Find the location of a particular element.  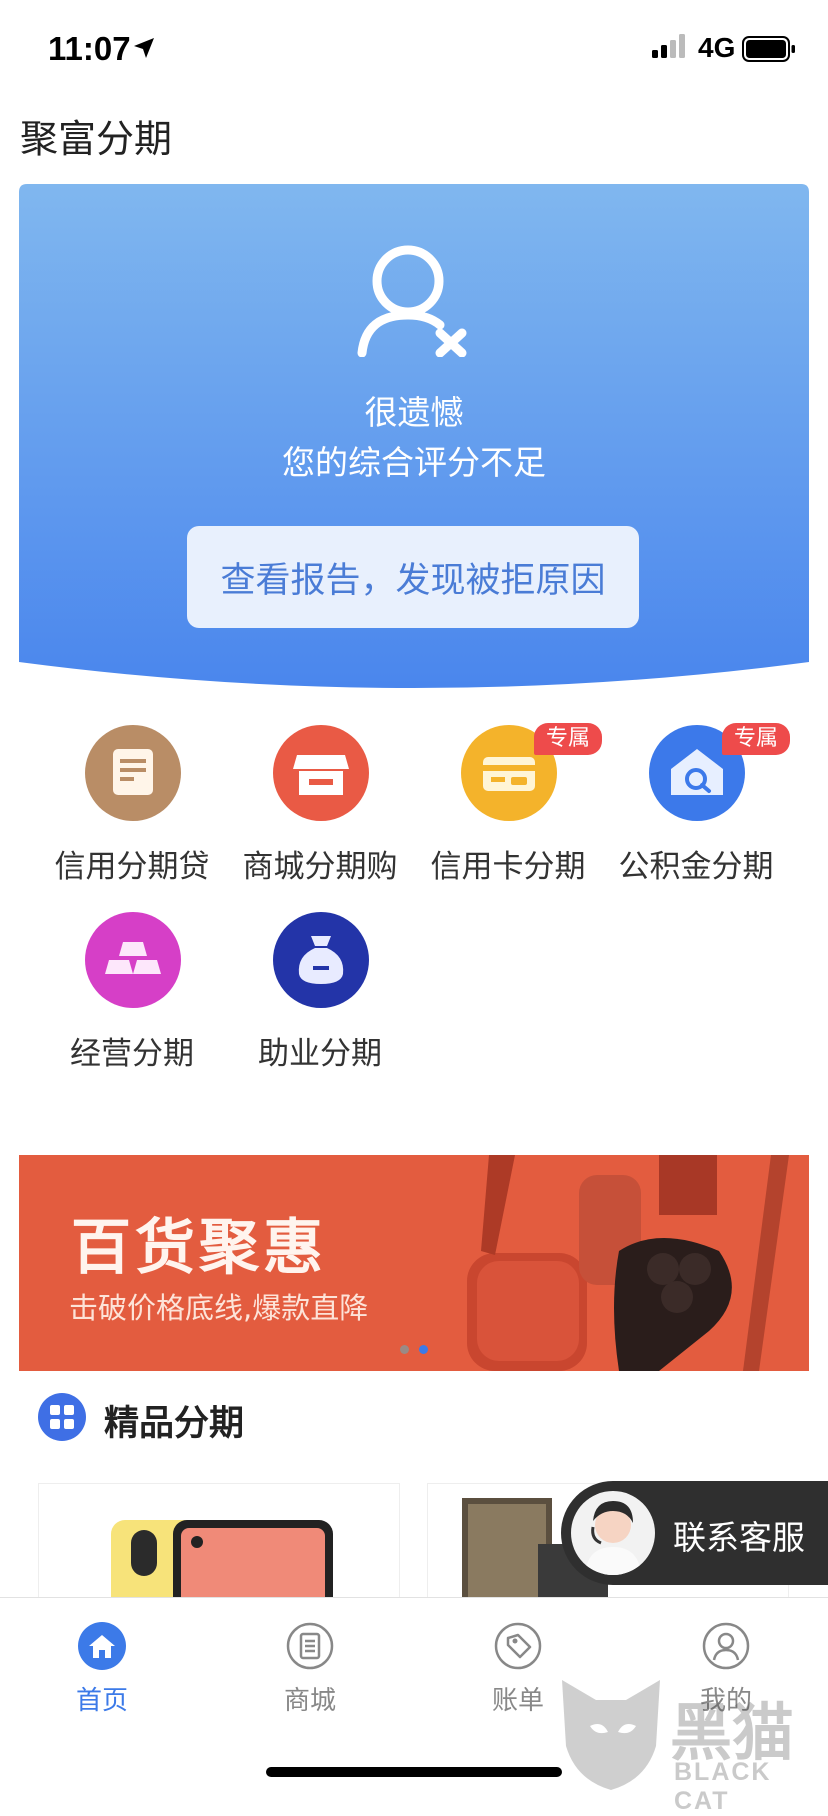

service-business-installment: 经营分期 is located at coordinates (132, 997).